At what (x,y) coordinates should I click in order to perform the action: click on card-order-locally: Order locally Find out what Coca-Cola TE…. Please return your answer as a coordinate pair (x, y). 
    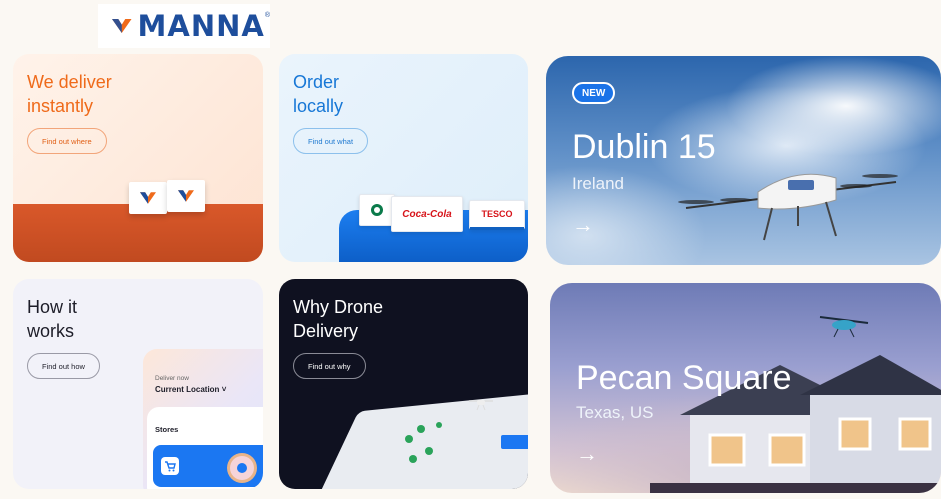
    Looking at the image, I should click on (403, 158).